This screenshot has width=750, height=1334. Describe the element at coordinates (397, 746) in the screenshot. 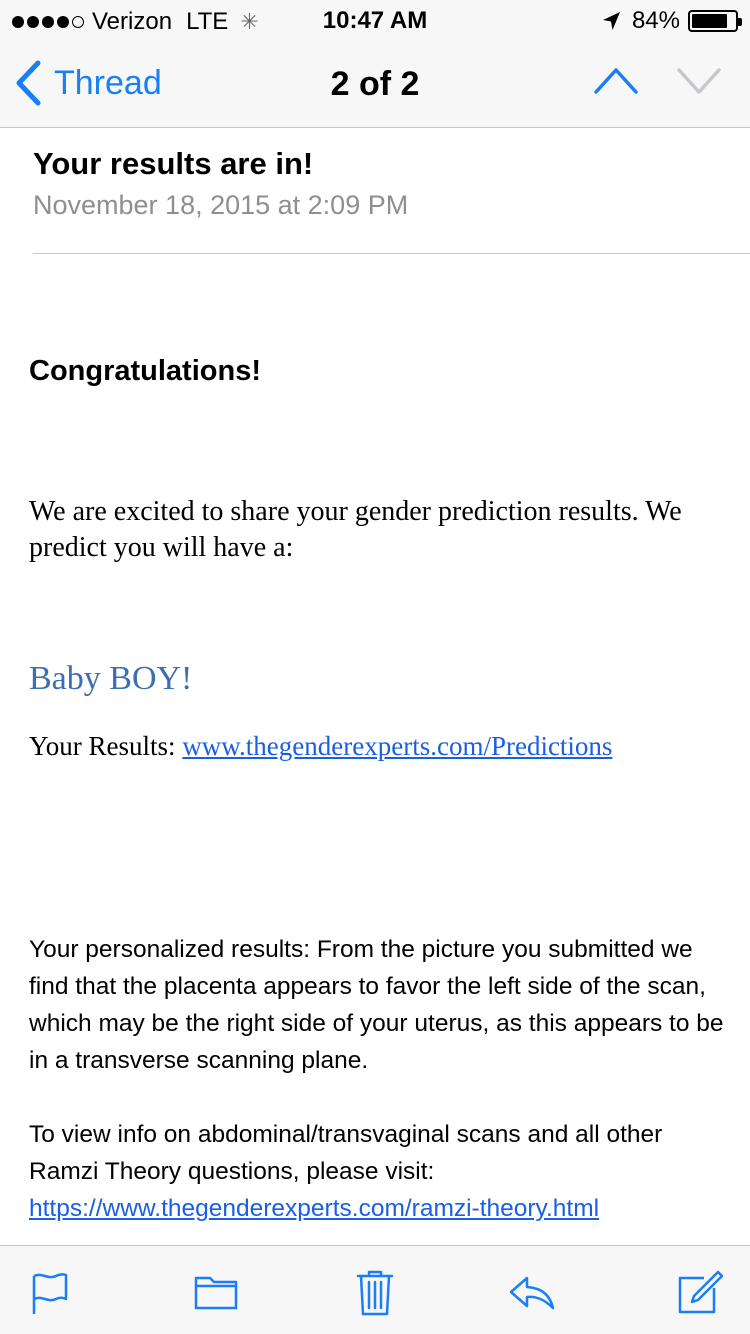

I see `results-link: www.thegenderexperts.com/Predictions` at that location.